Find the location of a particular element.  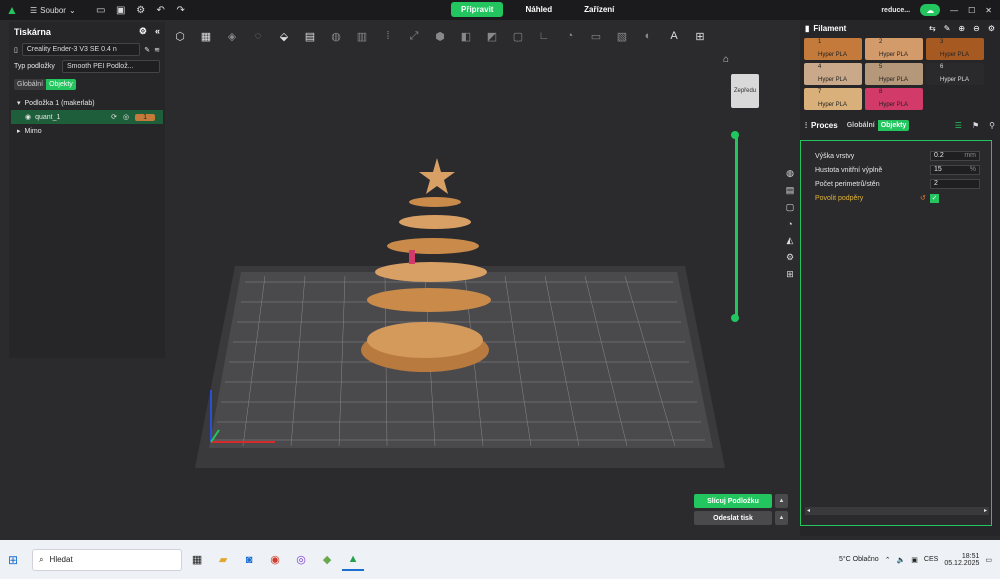

object-item: ◉ quant_1 ⟳ ◎ 1 is located at coordinates (87, 117).